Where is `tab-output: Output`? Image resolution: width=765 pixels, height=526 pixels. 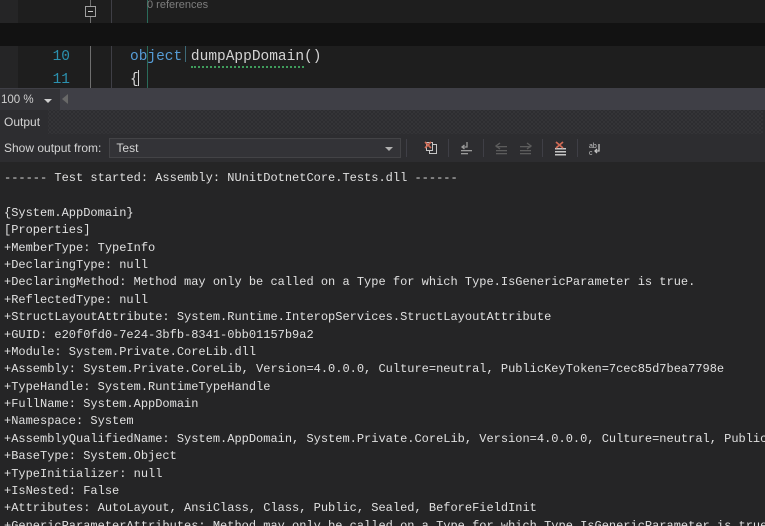 tab-output: Output is located at coordinates (26, 122).